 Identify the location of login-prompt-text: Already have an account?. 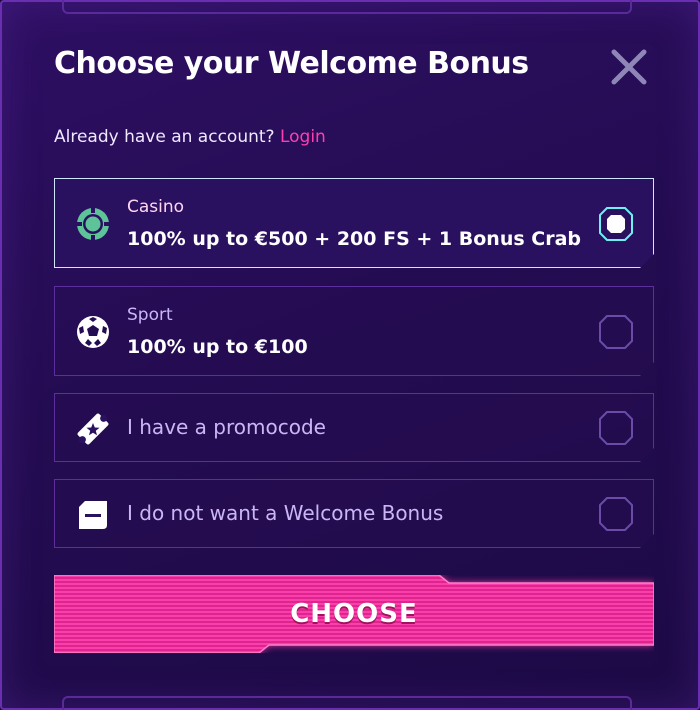
(164, 137).